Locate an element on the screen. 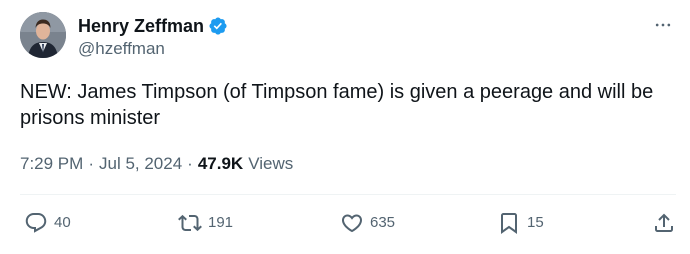  author-handle: @hzeffman is located at coordinates (153, 49).